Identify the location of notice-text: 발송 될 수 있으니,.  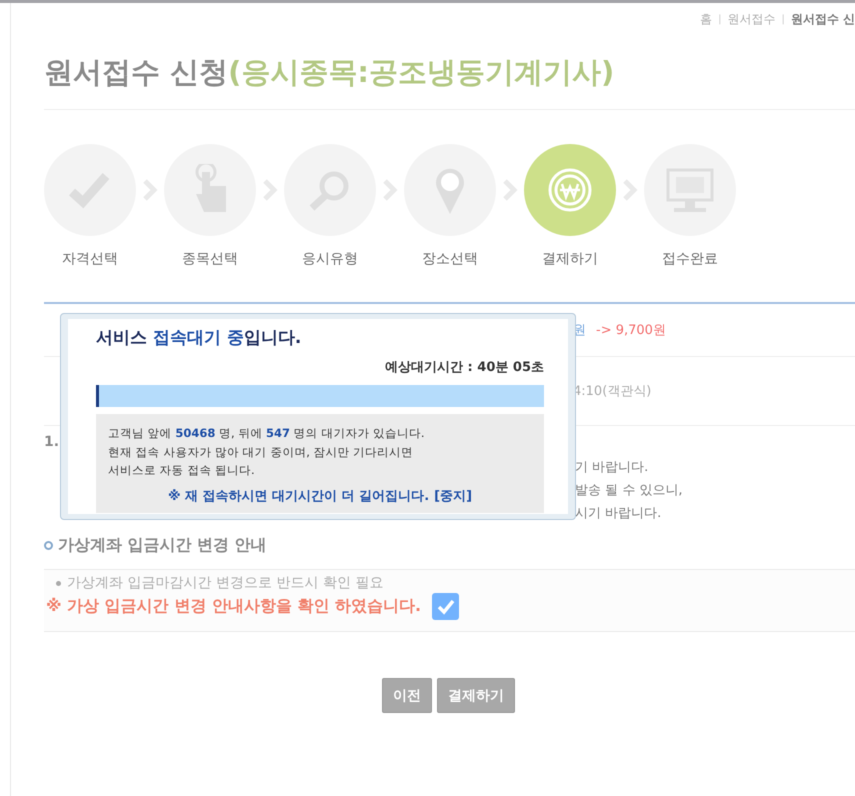
(629, 490).